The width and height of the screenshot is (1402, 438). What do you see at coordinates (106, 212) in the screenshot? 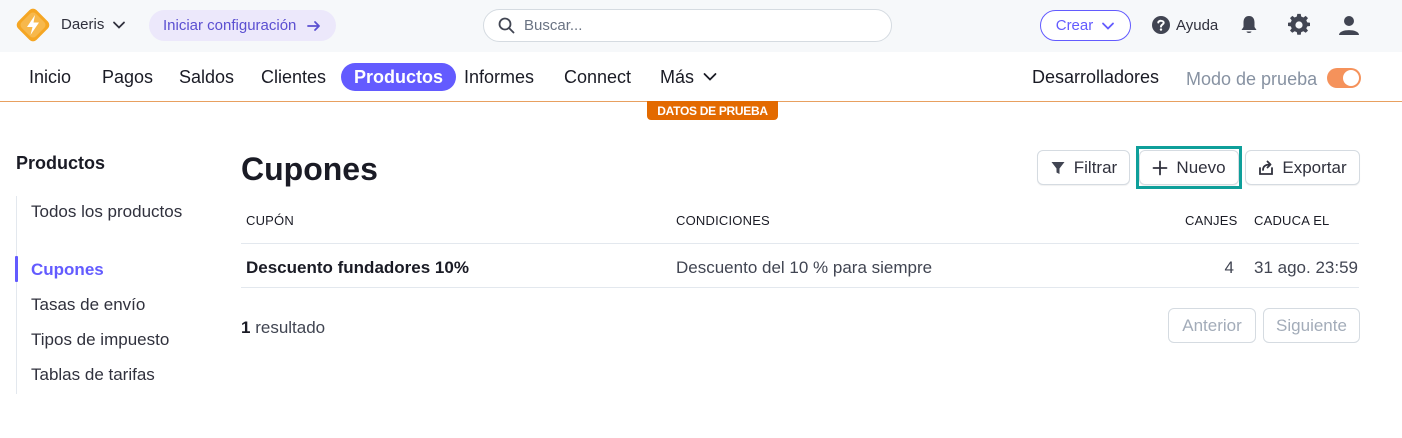
I see `sidebar-item-todos-los-productos: Todos los productos` at bounding box center [106, 212].